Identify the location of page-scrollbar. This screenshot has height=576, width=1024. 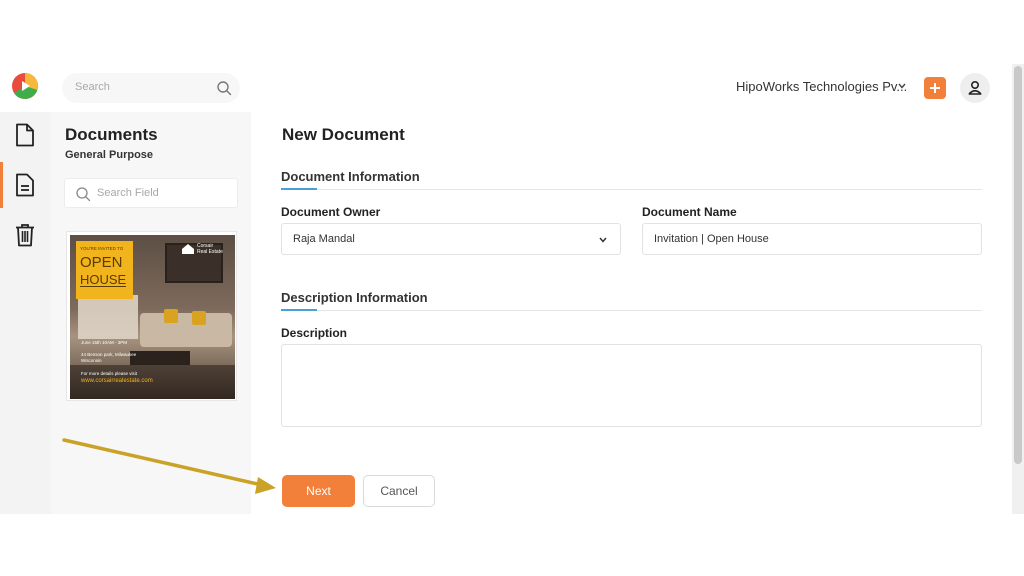
(1018, 289).